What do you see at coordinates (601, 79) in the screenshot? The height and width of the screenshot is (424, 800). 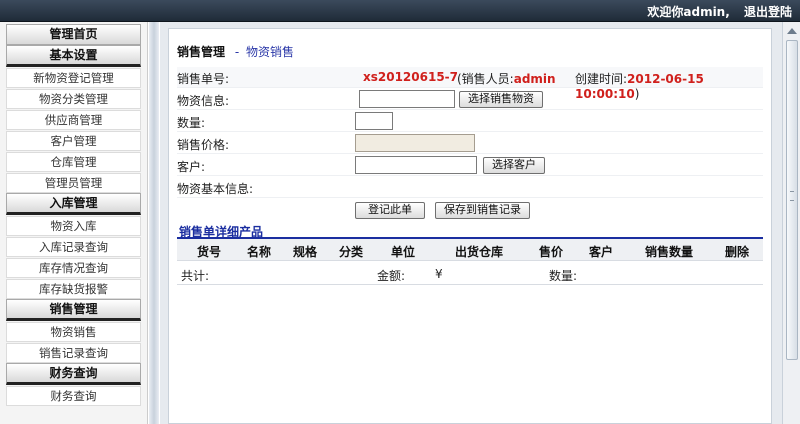 I see `create-time-prefix: 创建时间:` at bounding box center [601, 79].